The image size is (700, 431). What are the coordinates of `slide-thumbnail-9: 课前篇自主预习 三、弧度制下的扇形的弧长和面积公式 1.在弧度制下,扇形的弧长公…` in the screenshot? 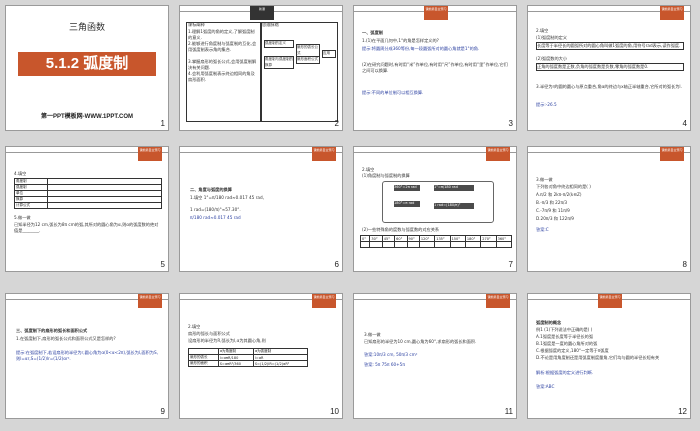 It's located at (87, 356).